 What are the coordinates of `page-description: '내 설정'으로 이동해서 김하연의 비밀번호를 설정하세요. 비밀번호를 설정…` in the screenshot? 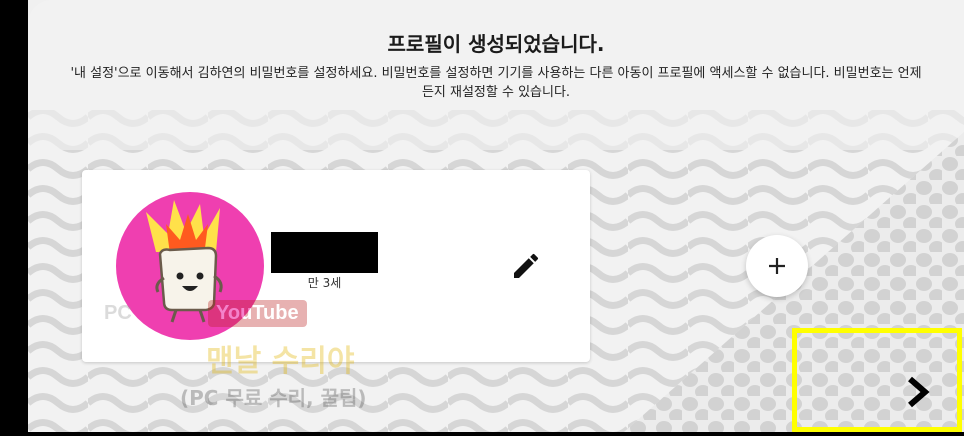 It's located at (496, 83).